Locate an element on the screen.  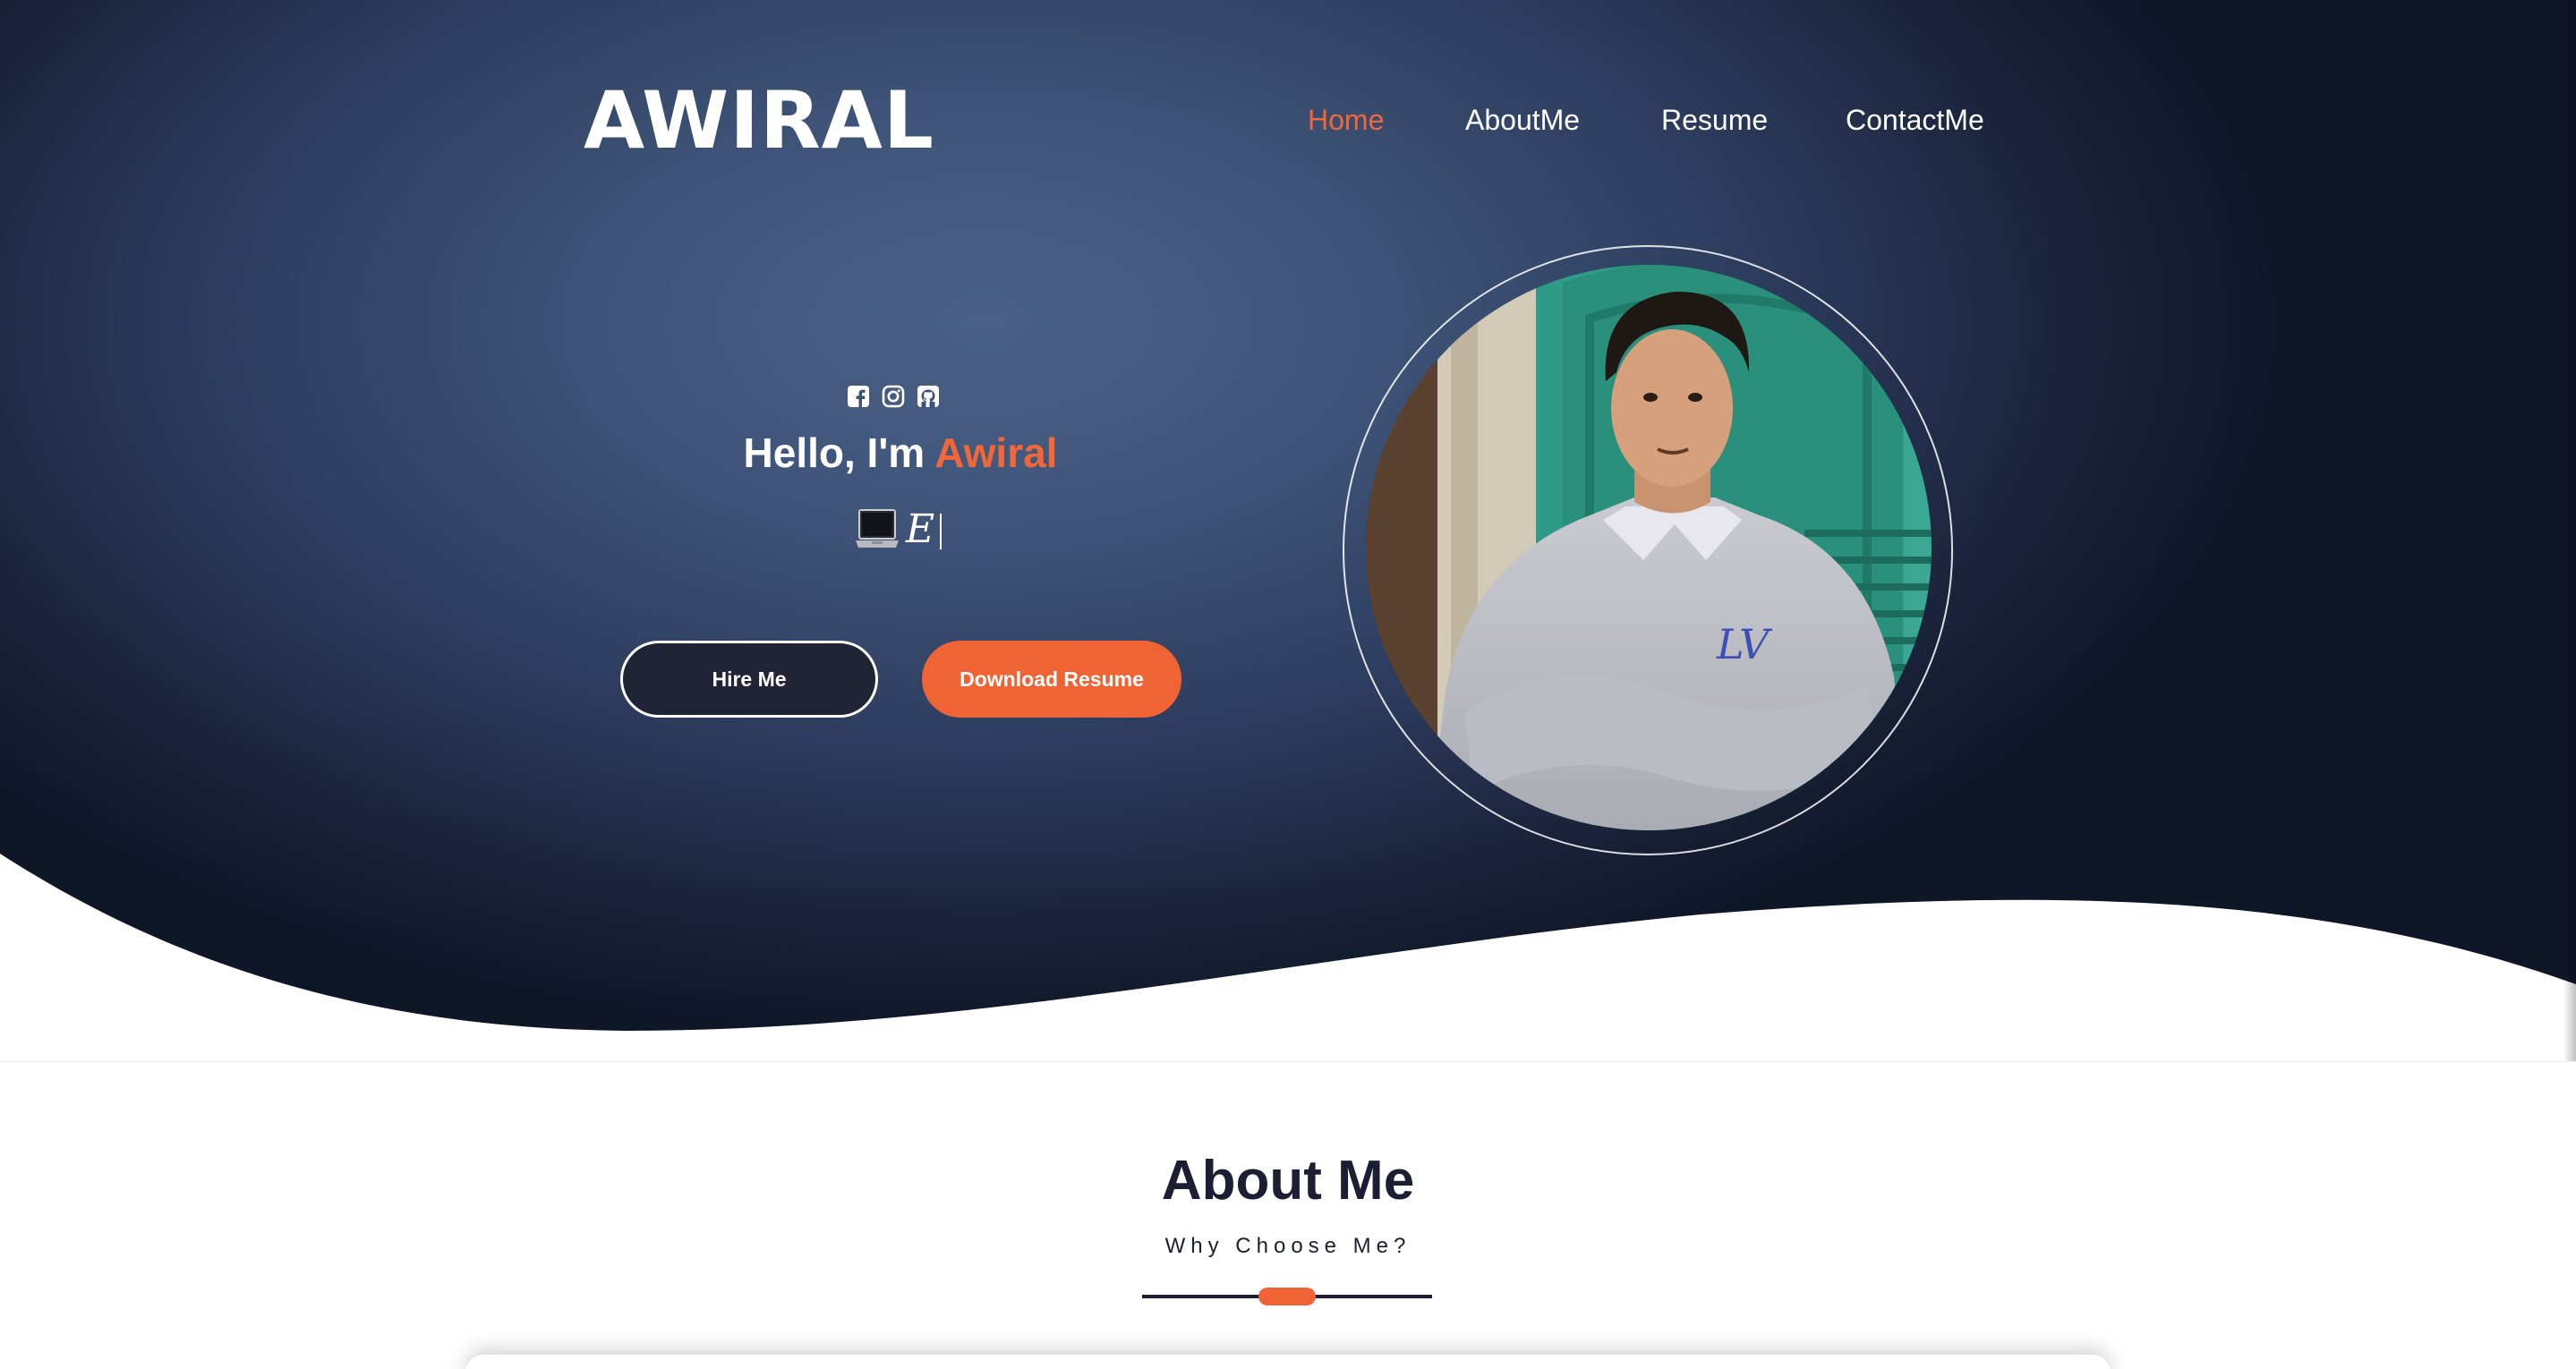
typing-cursor is located at coordinates (941, 531).